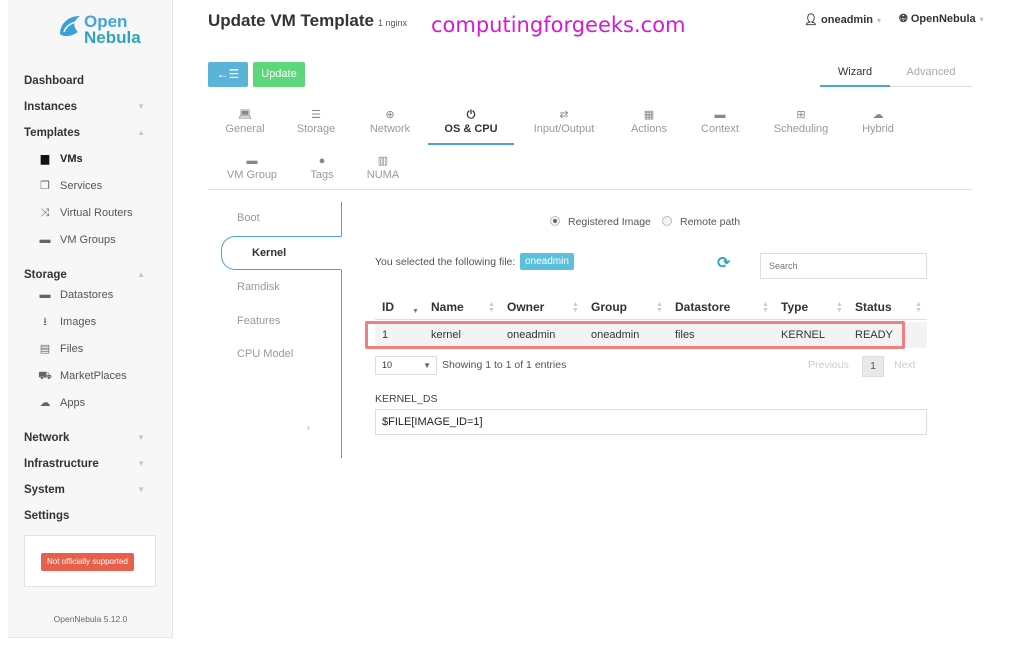  What do you see at coordinates (51, 107) in the screenshot?
I see `sidebar-item-label: Instances` at bounding box center [51, 107].